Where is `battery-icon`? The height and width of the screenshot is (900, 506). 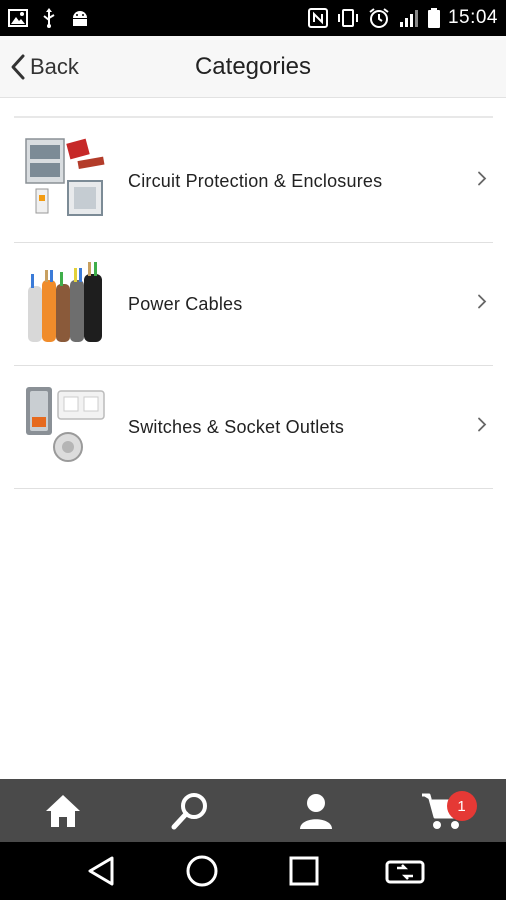 battery-icon is located at coordinates (433, 18).